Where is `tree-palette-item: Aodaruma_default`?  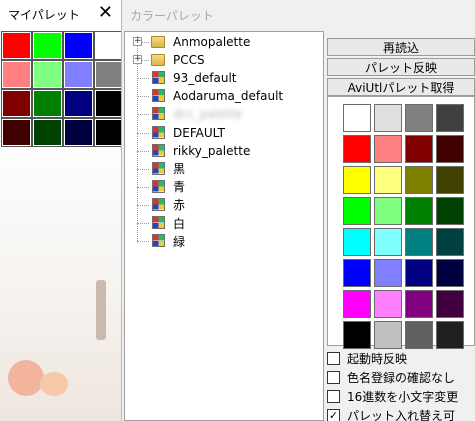 tree-palette-item: Aodaruma_default is located at coordinates (224, 96).